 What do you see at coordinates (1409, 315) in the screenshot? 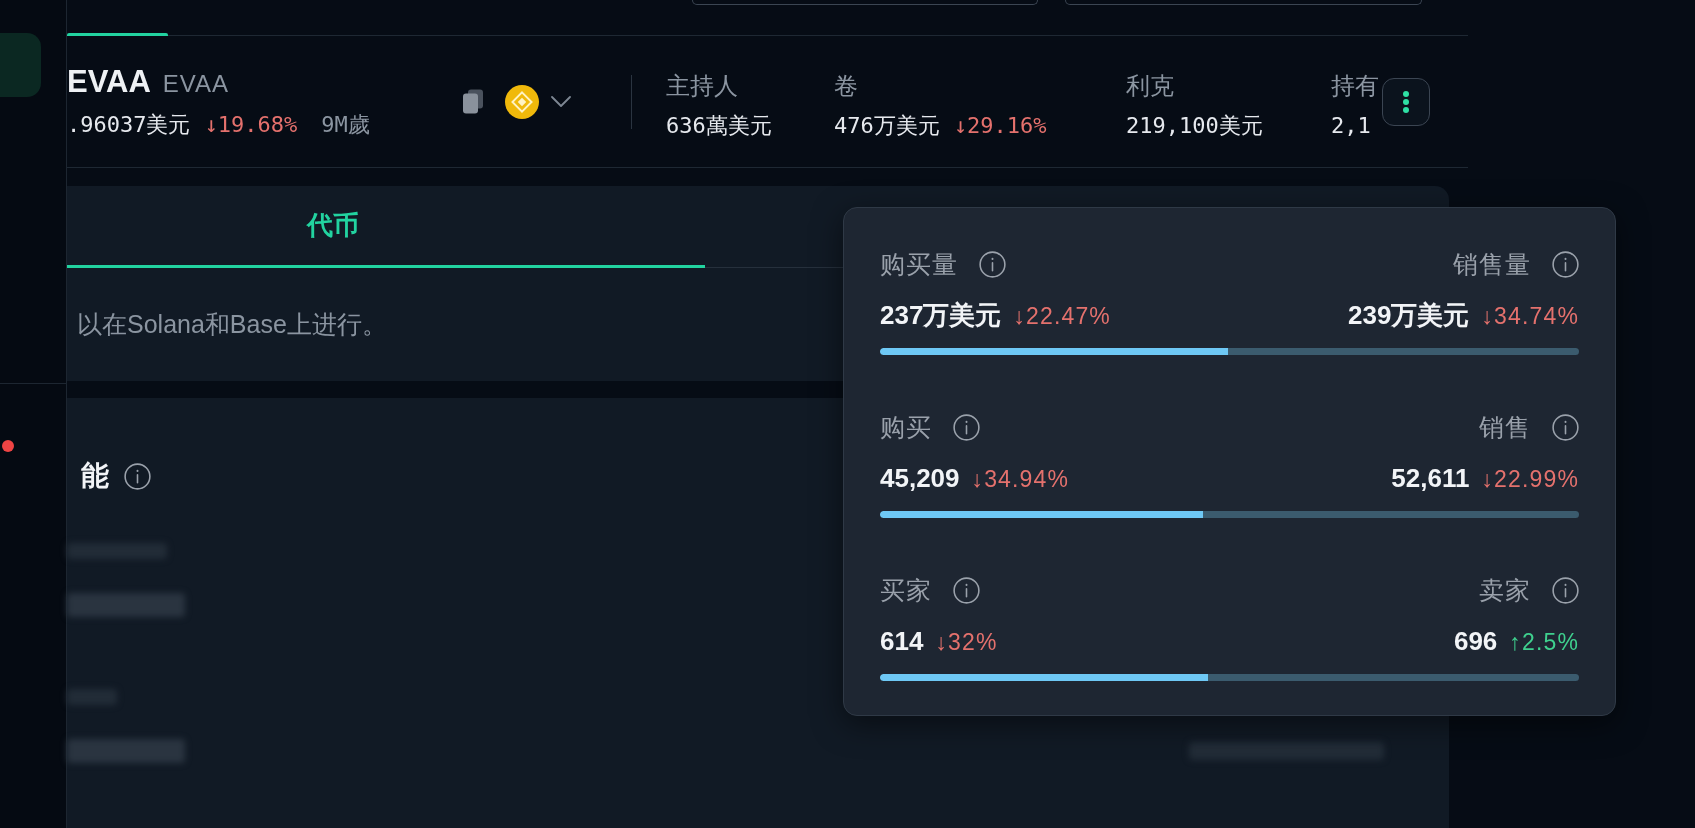
I see `stat-value: 239万美元` at bounding box center [1409, 315].